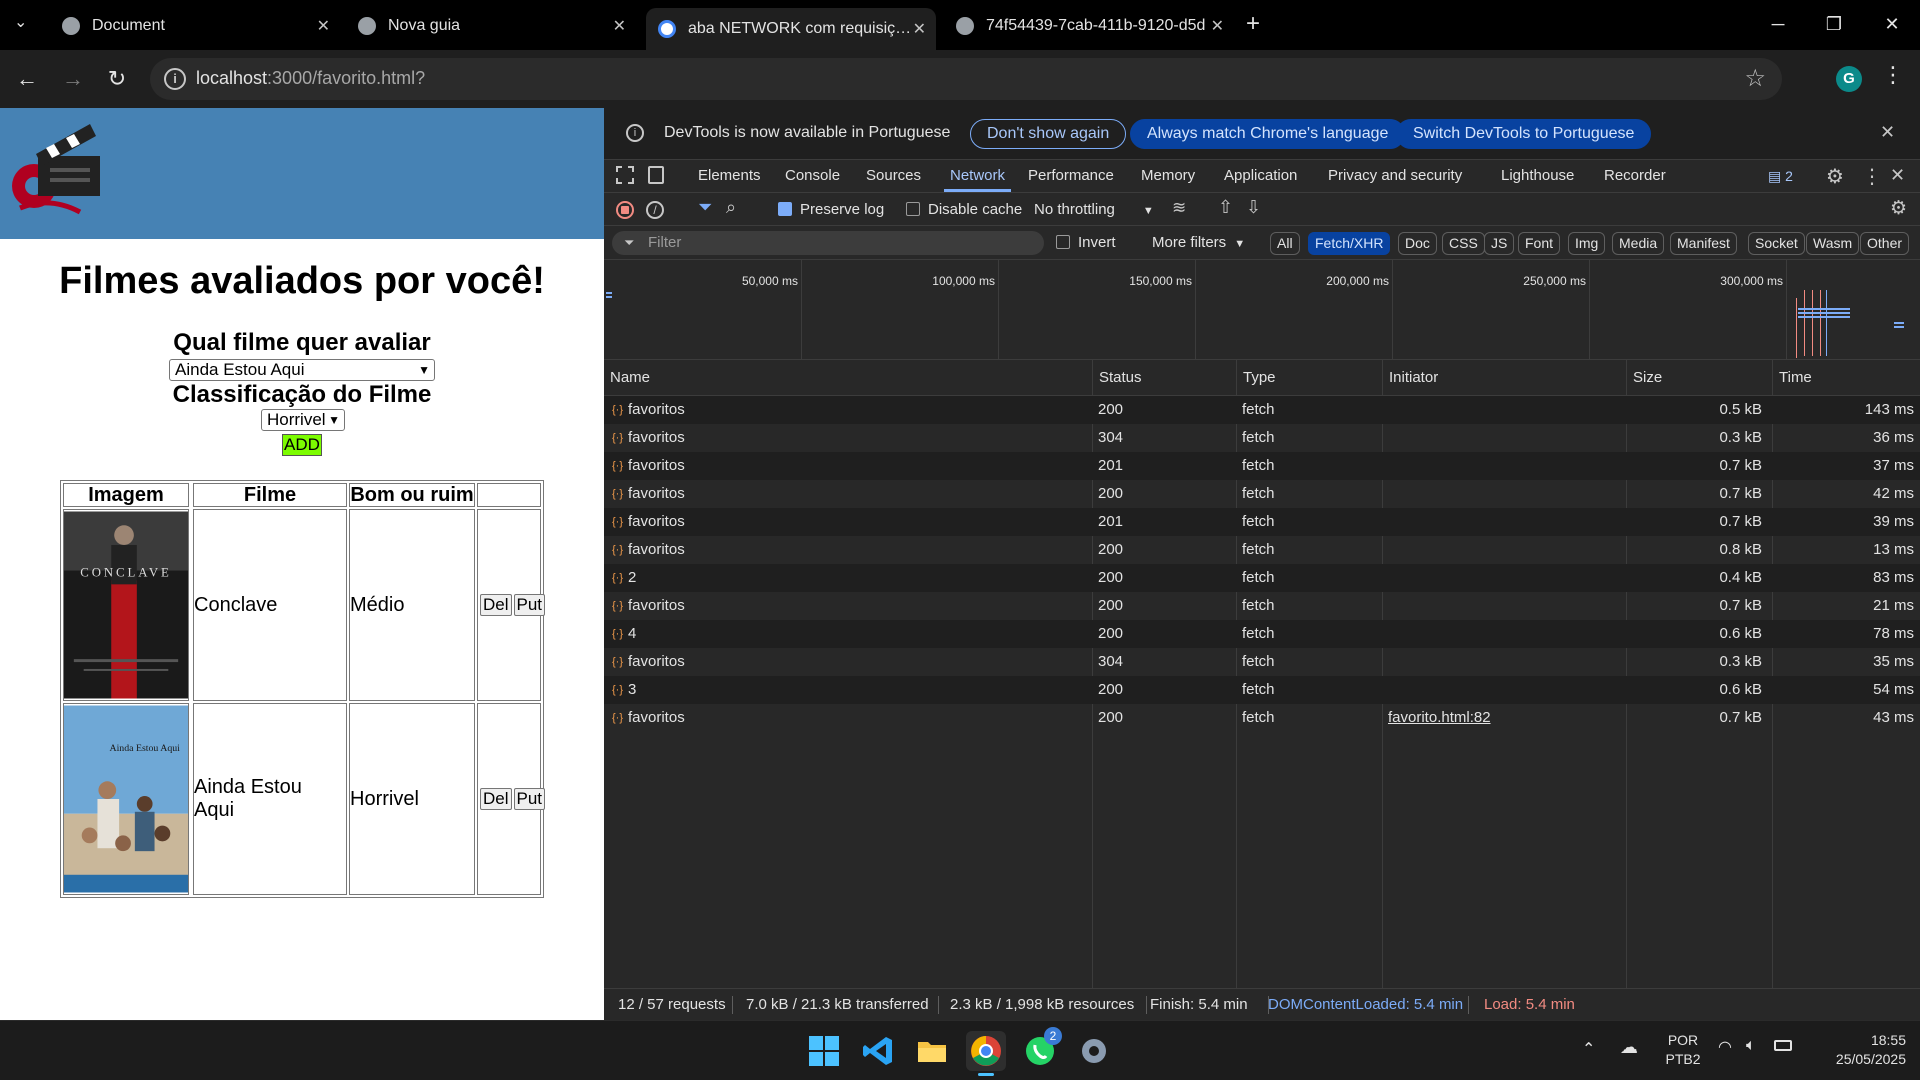 The image size is (1920, 1080). Describe the element at coordinates (1268, 134) in the screenshot. I see `always-match-language-button: Always match Chrome's language` at that location.